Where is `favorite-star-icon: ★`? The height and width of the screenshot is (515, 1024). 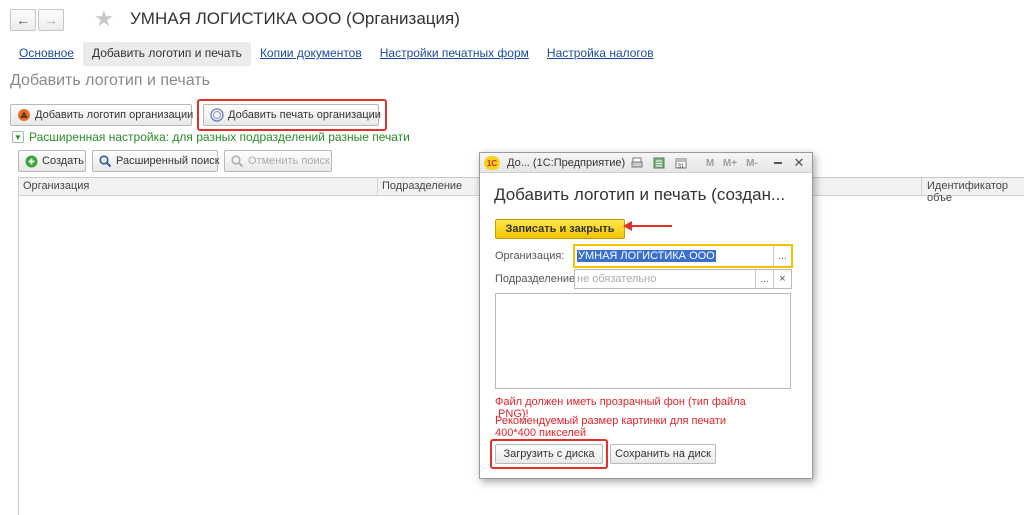
favorite-star-icon: ★ is located at coordinates (104, 19).